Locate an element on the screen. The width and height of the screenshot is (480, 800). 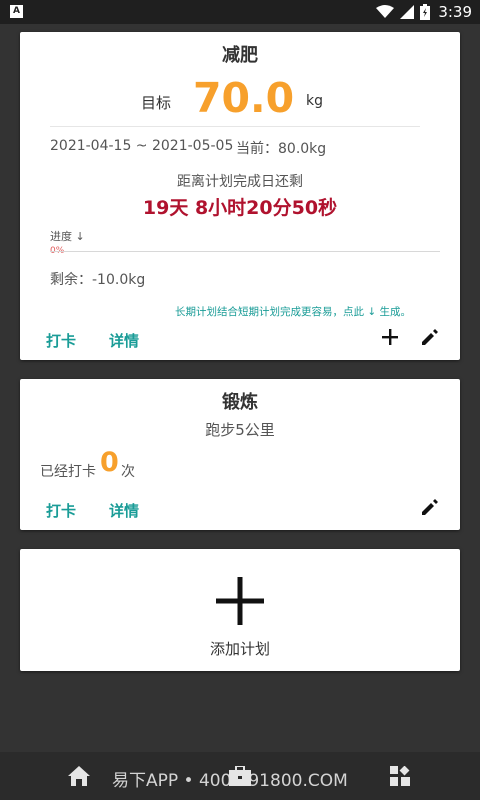
briefcase-icon is located at coordinates (240, 777).